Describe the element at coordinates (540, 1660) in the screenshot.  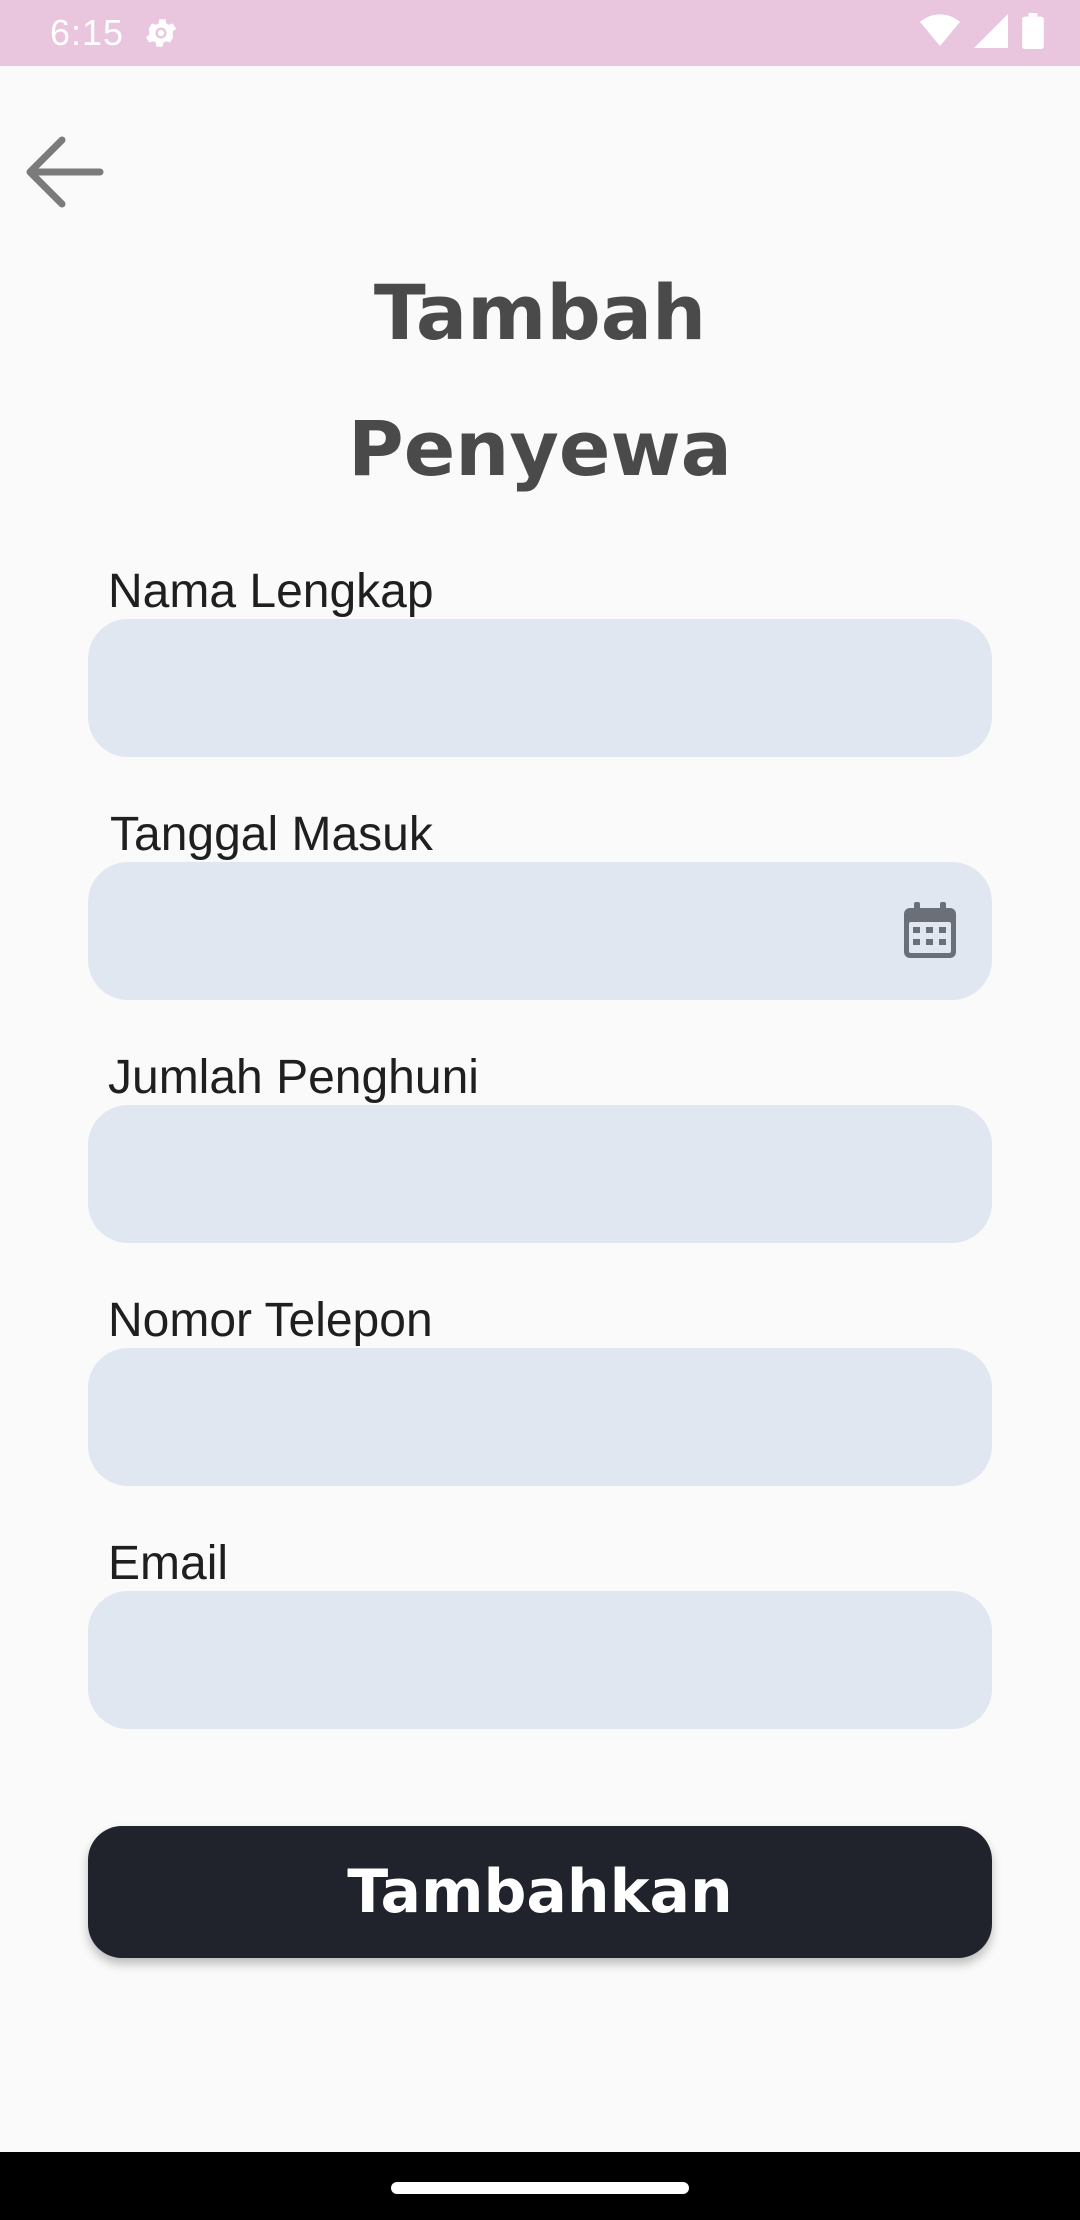
I see `email-input` at that location.